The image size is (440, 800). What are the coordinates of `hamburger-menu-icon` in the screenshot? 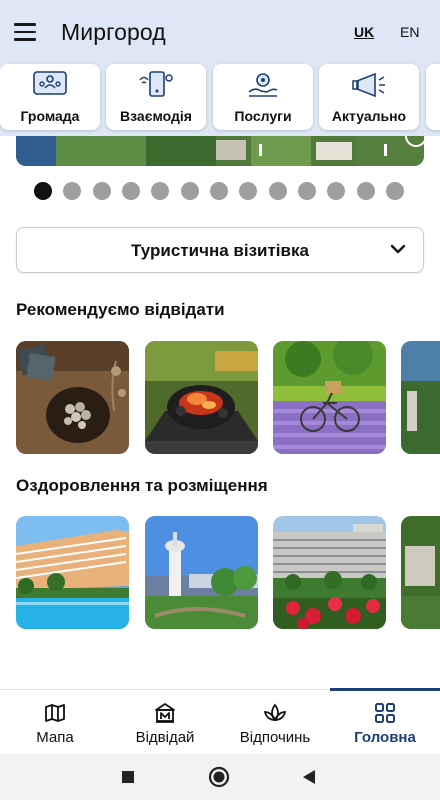 It's located at (25, 32).